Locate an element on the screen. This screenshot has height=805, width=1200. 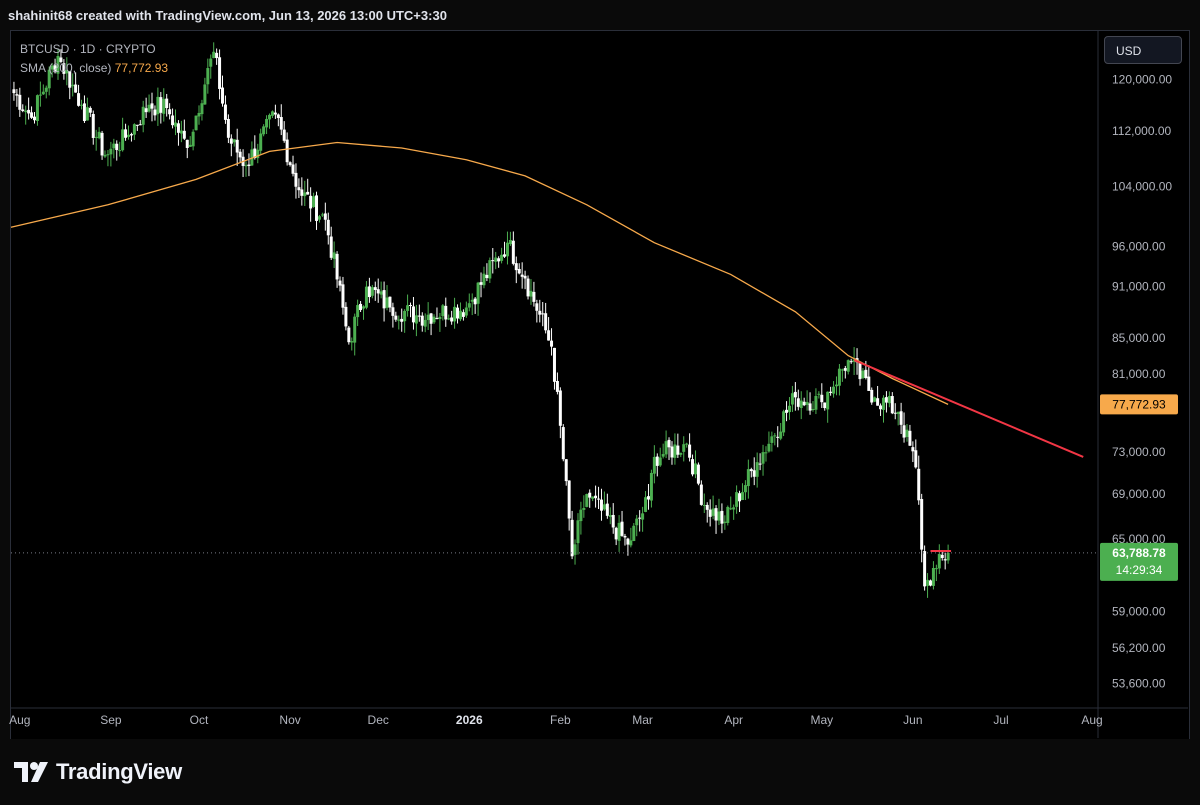
x-tick-label: Feb is located at coordinates (560, 720).